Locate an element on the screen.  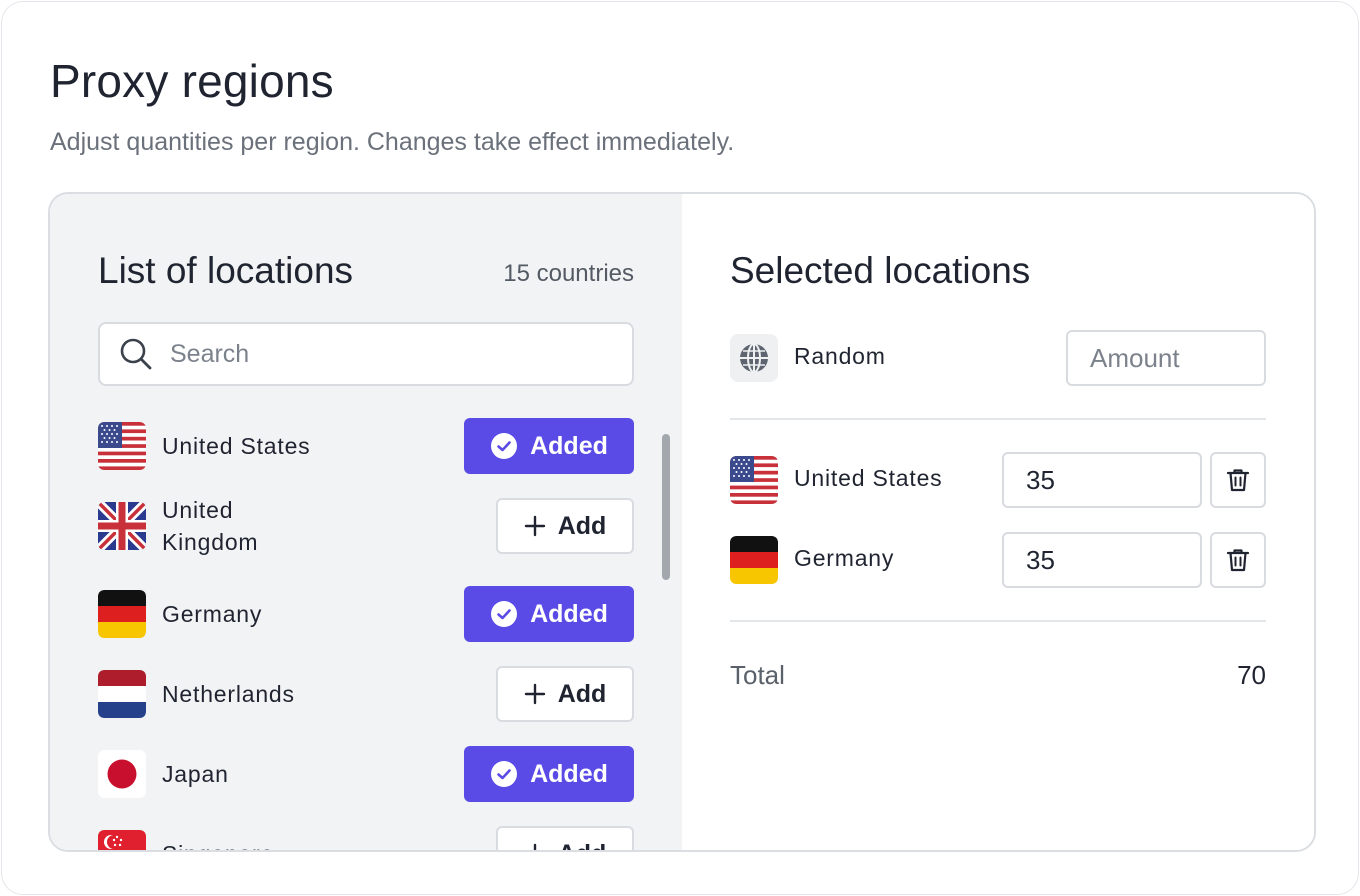
added-button-germany: Added is located at coordinates (549, 614).